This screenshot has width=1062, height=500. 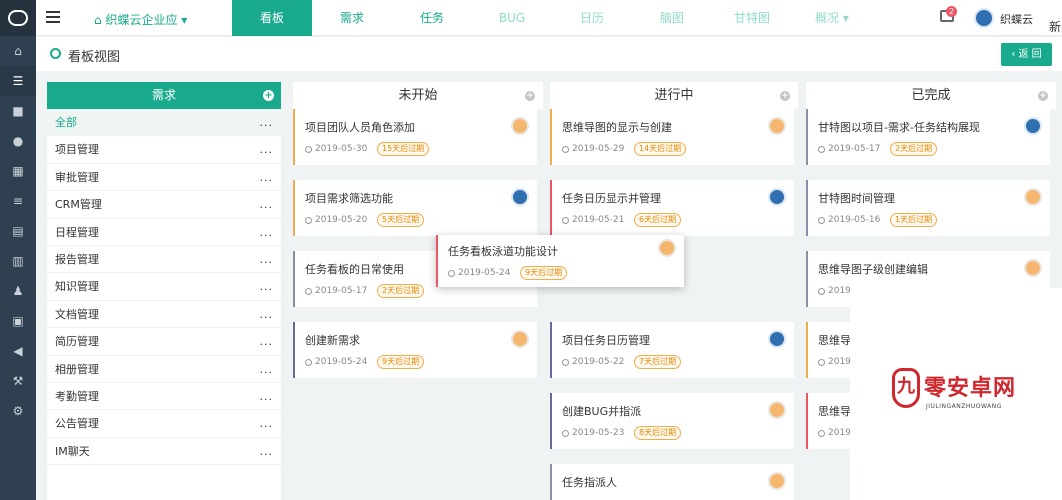 What do you see at coordinates (18, 171) in the screenshot?
I see `calendar-icon: ▦` at bounding box center [18, 171].